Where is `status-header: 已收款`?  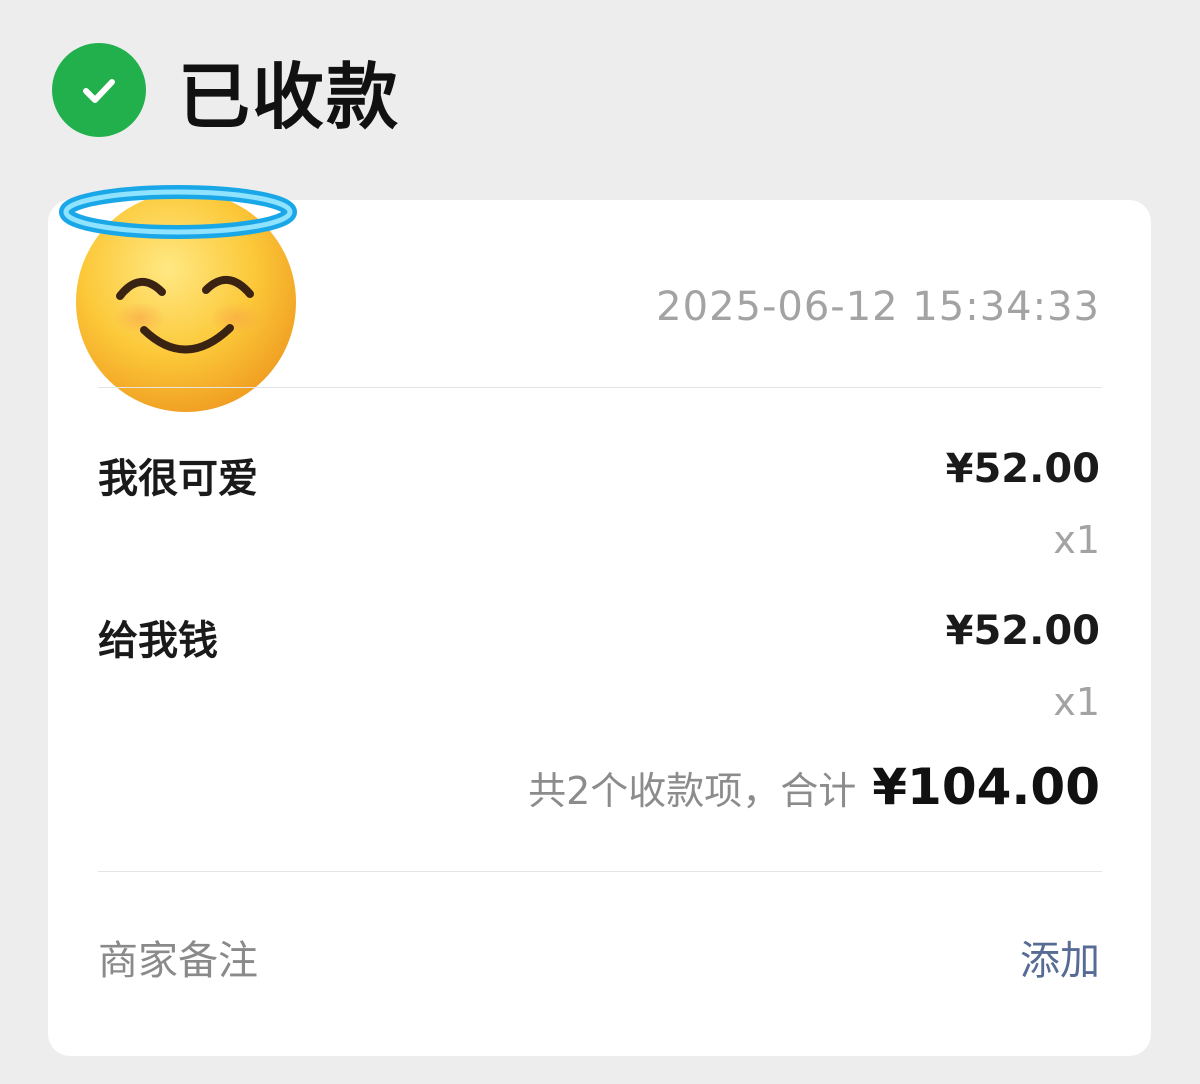 status-header: 已收款 is located at coordinates (226, 90).